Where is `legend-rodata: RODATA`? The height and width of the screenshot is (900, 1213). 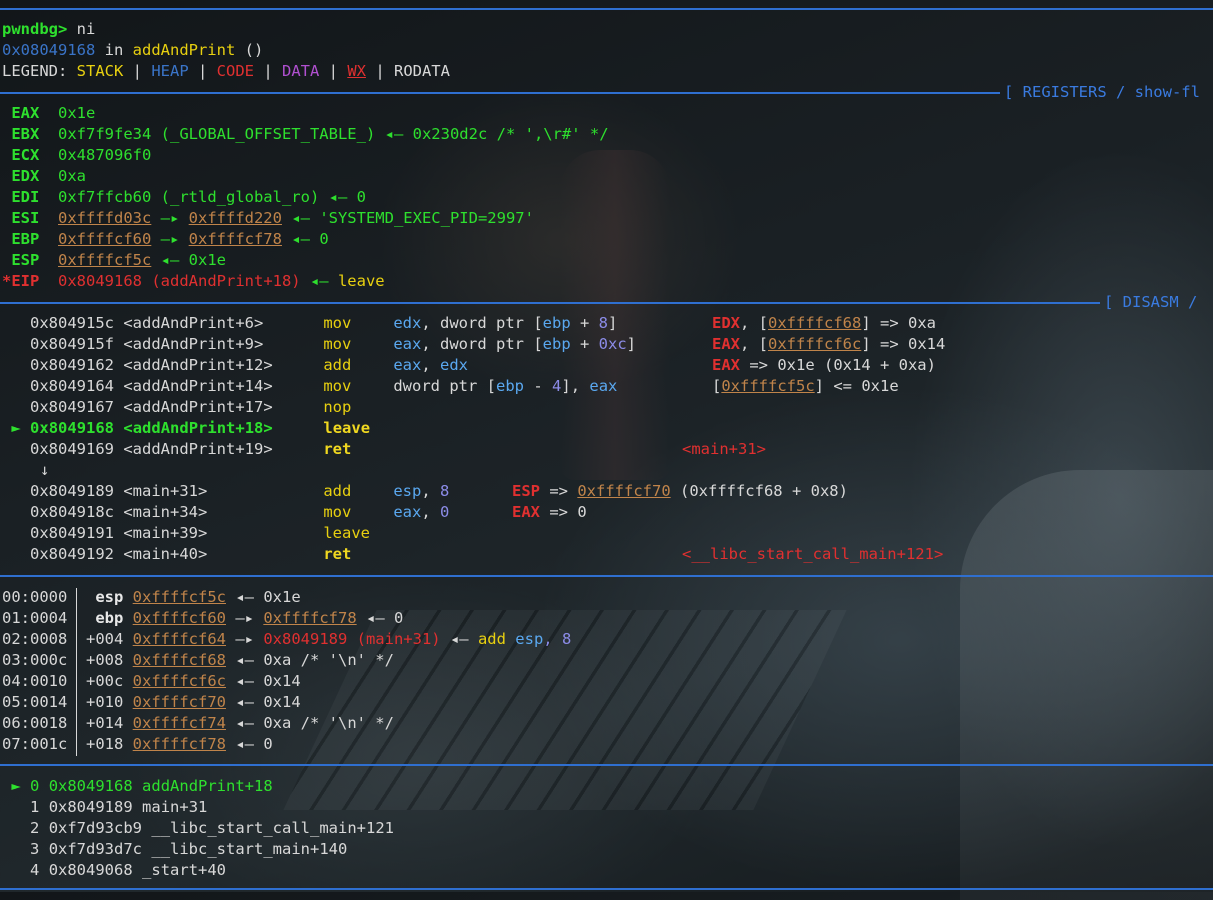 legend-rodata: RODATA is located at coordinates (421, 71).